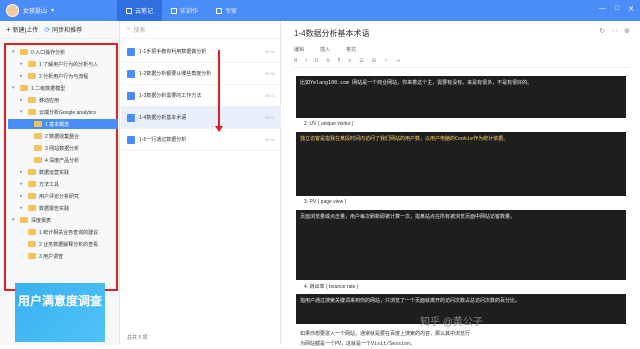 This screenshot has width=640, height=349. I want to click on tree-label: 方法工具, so click(49, 184).